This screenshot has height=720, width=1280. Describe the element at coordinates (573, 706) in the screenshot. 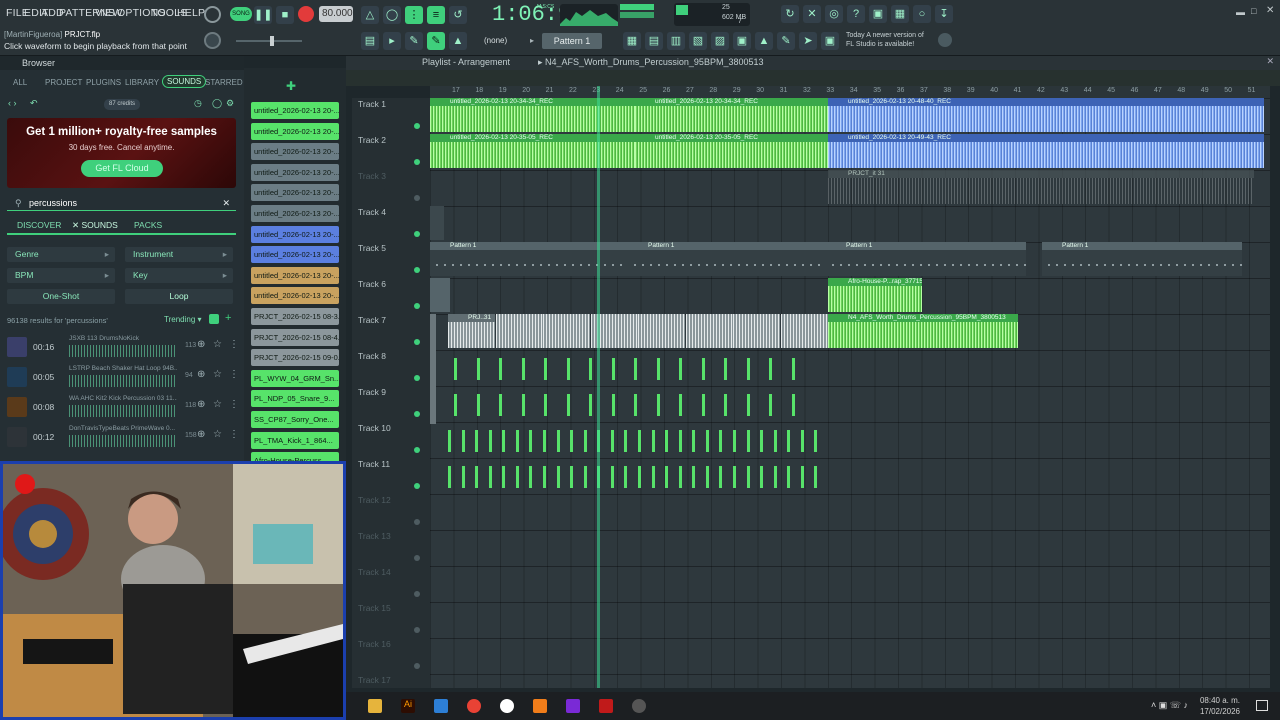

I see `obs-icon` at that location.